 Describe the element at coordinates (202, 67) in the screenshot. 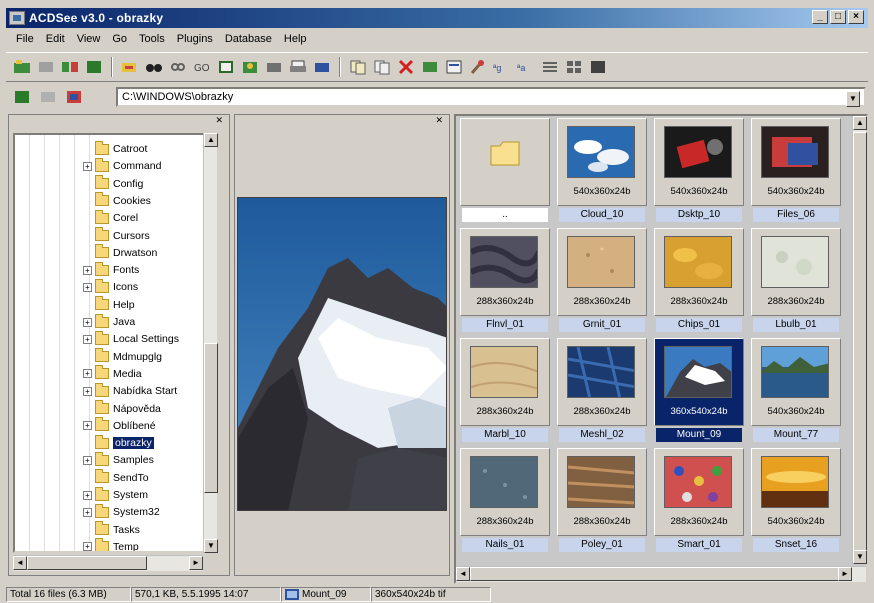

I see `goto-icon: GO` at that location.